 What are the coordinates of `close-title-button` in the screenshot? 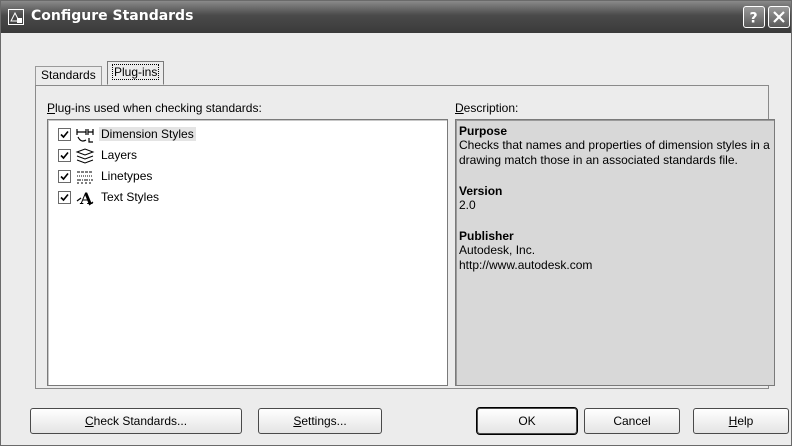 It's located at (779, 17).